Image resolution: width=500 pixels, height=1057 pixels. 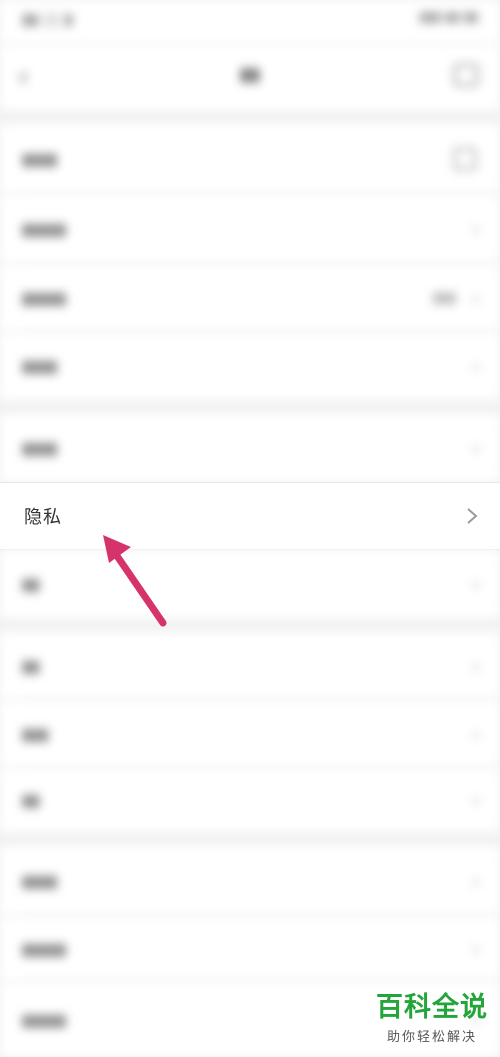 I want to click on navigation-bar: ‹ ▮▮, so click(x=250, y=77).